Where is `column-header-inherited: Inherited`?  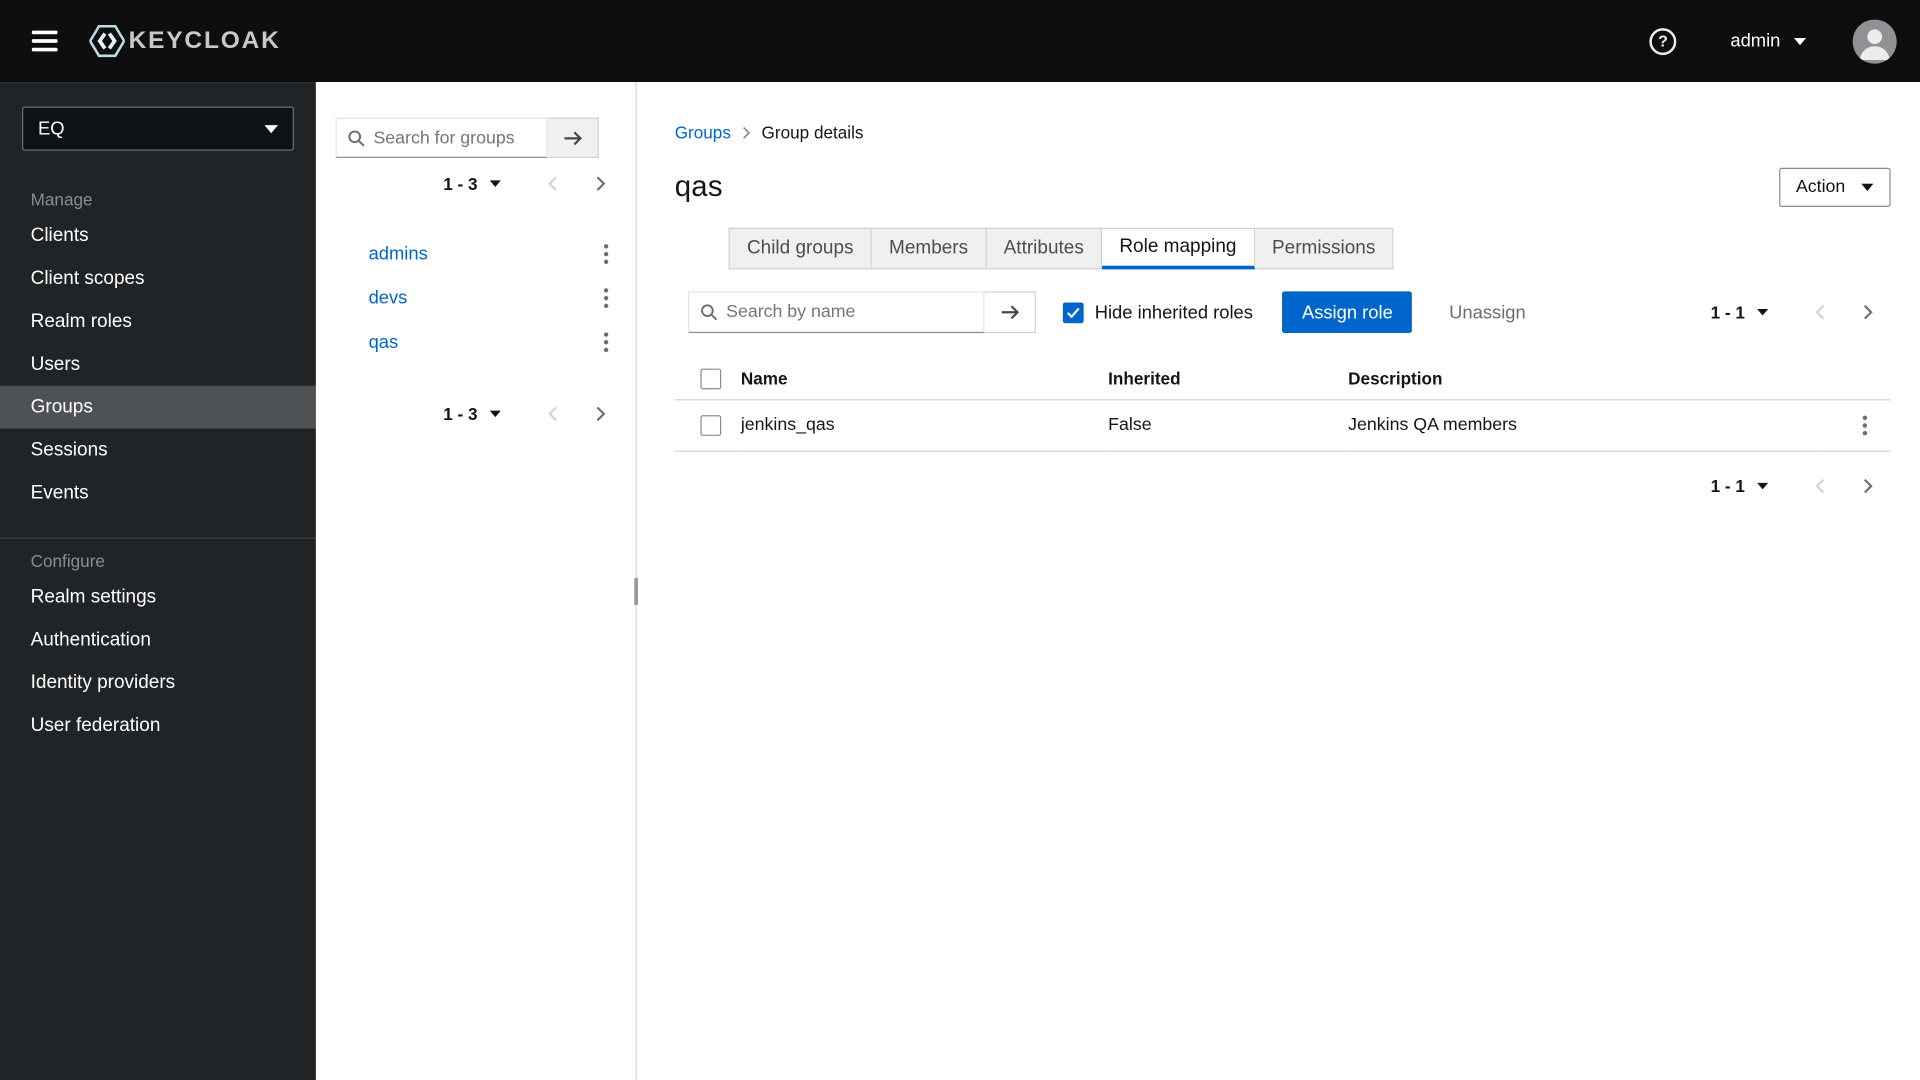
column-header-inherited: Inherited is located at coordinates (1228, 379).